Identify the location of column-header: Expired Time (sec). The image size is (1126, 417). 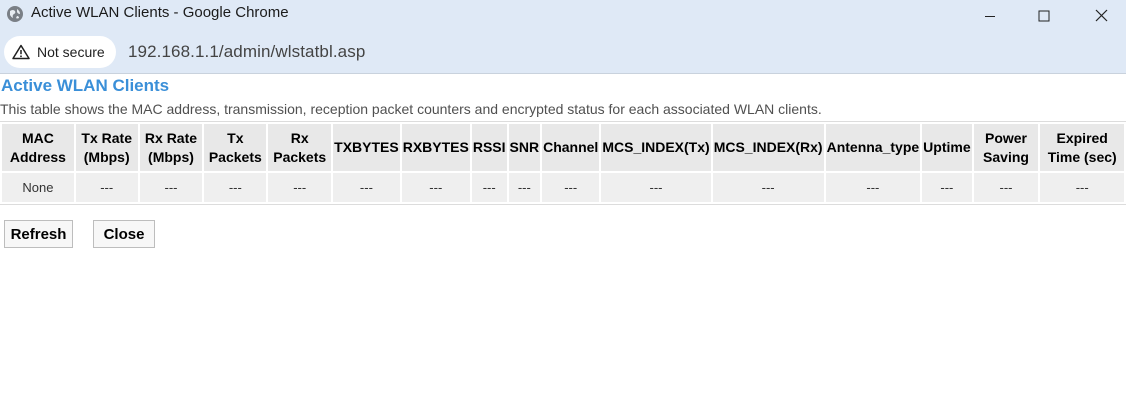
(1082, 147).